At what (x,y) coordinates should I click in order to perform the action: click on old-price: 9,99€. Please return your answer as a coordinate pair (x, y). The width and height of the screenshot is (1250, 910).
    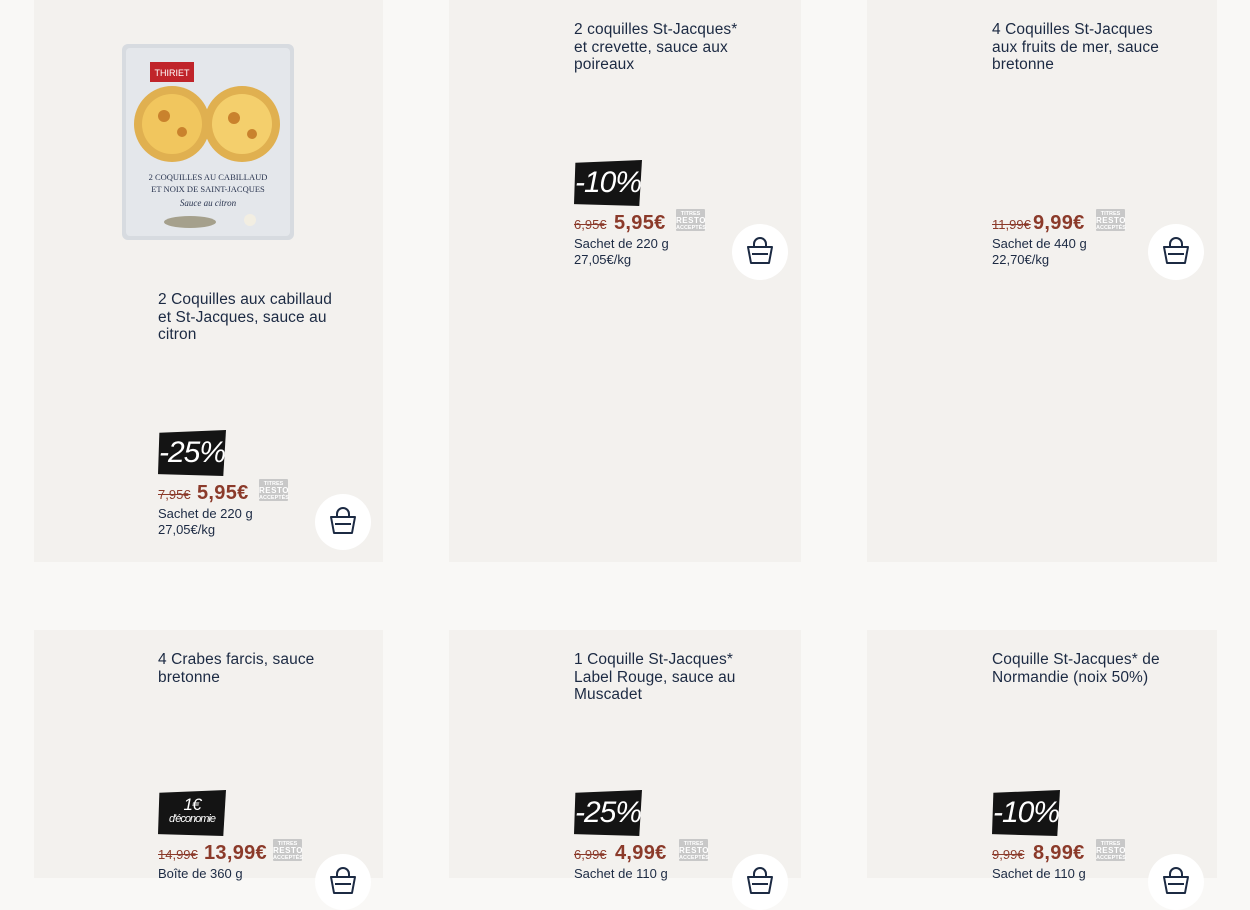
    Looking at the image, I should click on (1008, 854).